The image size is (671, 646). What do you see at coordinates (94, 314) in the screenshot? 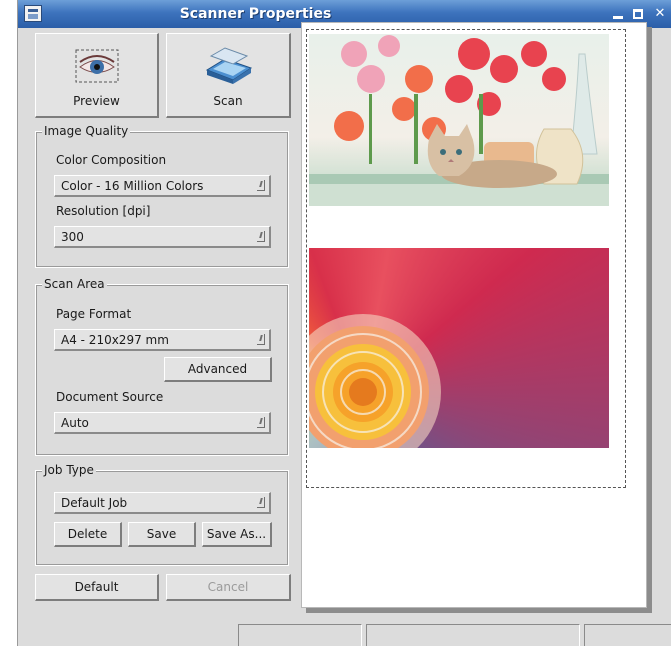
I see `page-format-label: Page Format` at bounding box center [94, 314].